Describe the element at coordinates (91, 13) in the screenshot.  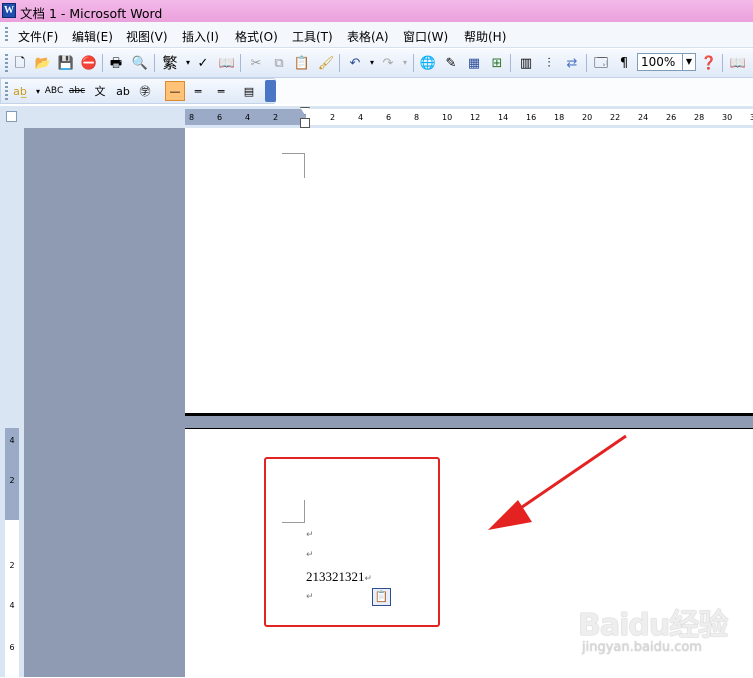
I see `window-title: 文档 1 - Microsoft Word` at that location.